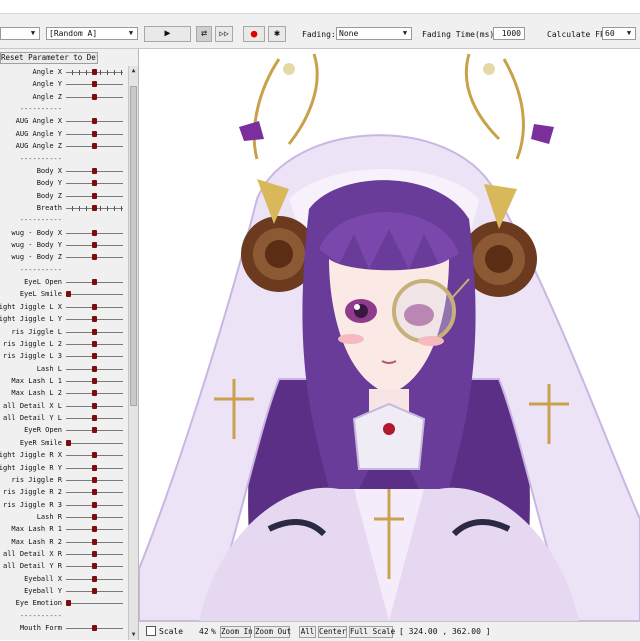 This screenshot has width=640, height=641. Describe the element at coordinates (64, 455) in the screenshot. I see `parameter-row: ight Jiggle R X` at that location.